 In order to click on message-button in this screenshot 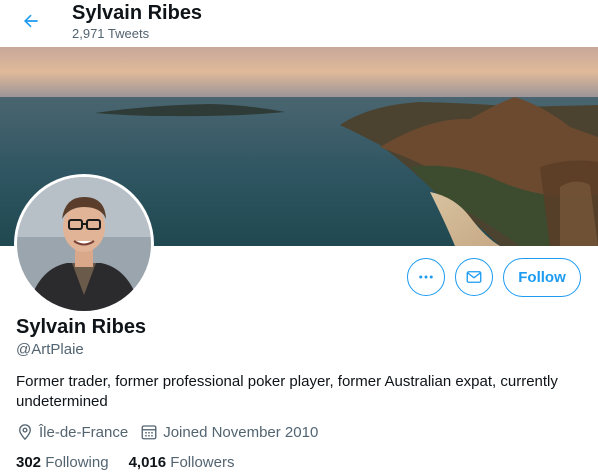, I will do `click(474, 277)`.